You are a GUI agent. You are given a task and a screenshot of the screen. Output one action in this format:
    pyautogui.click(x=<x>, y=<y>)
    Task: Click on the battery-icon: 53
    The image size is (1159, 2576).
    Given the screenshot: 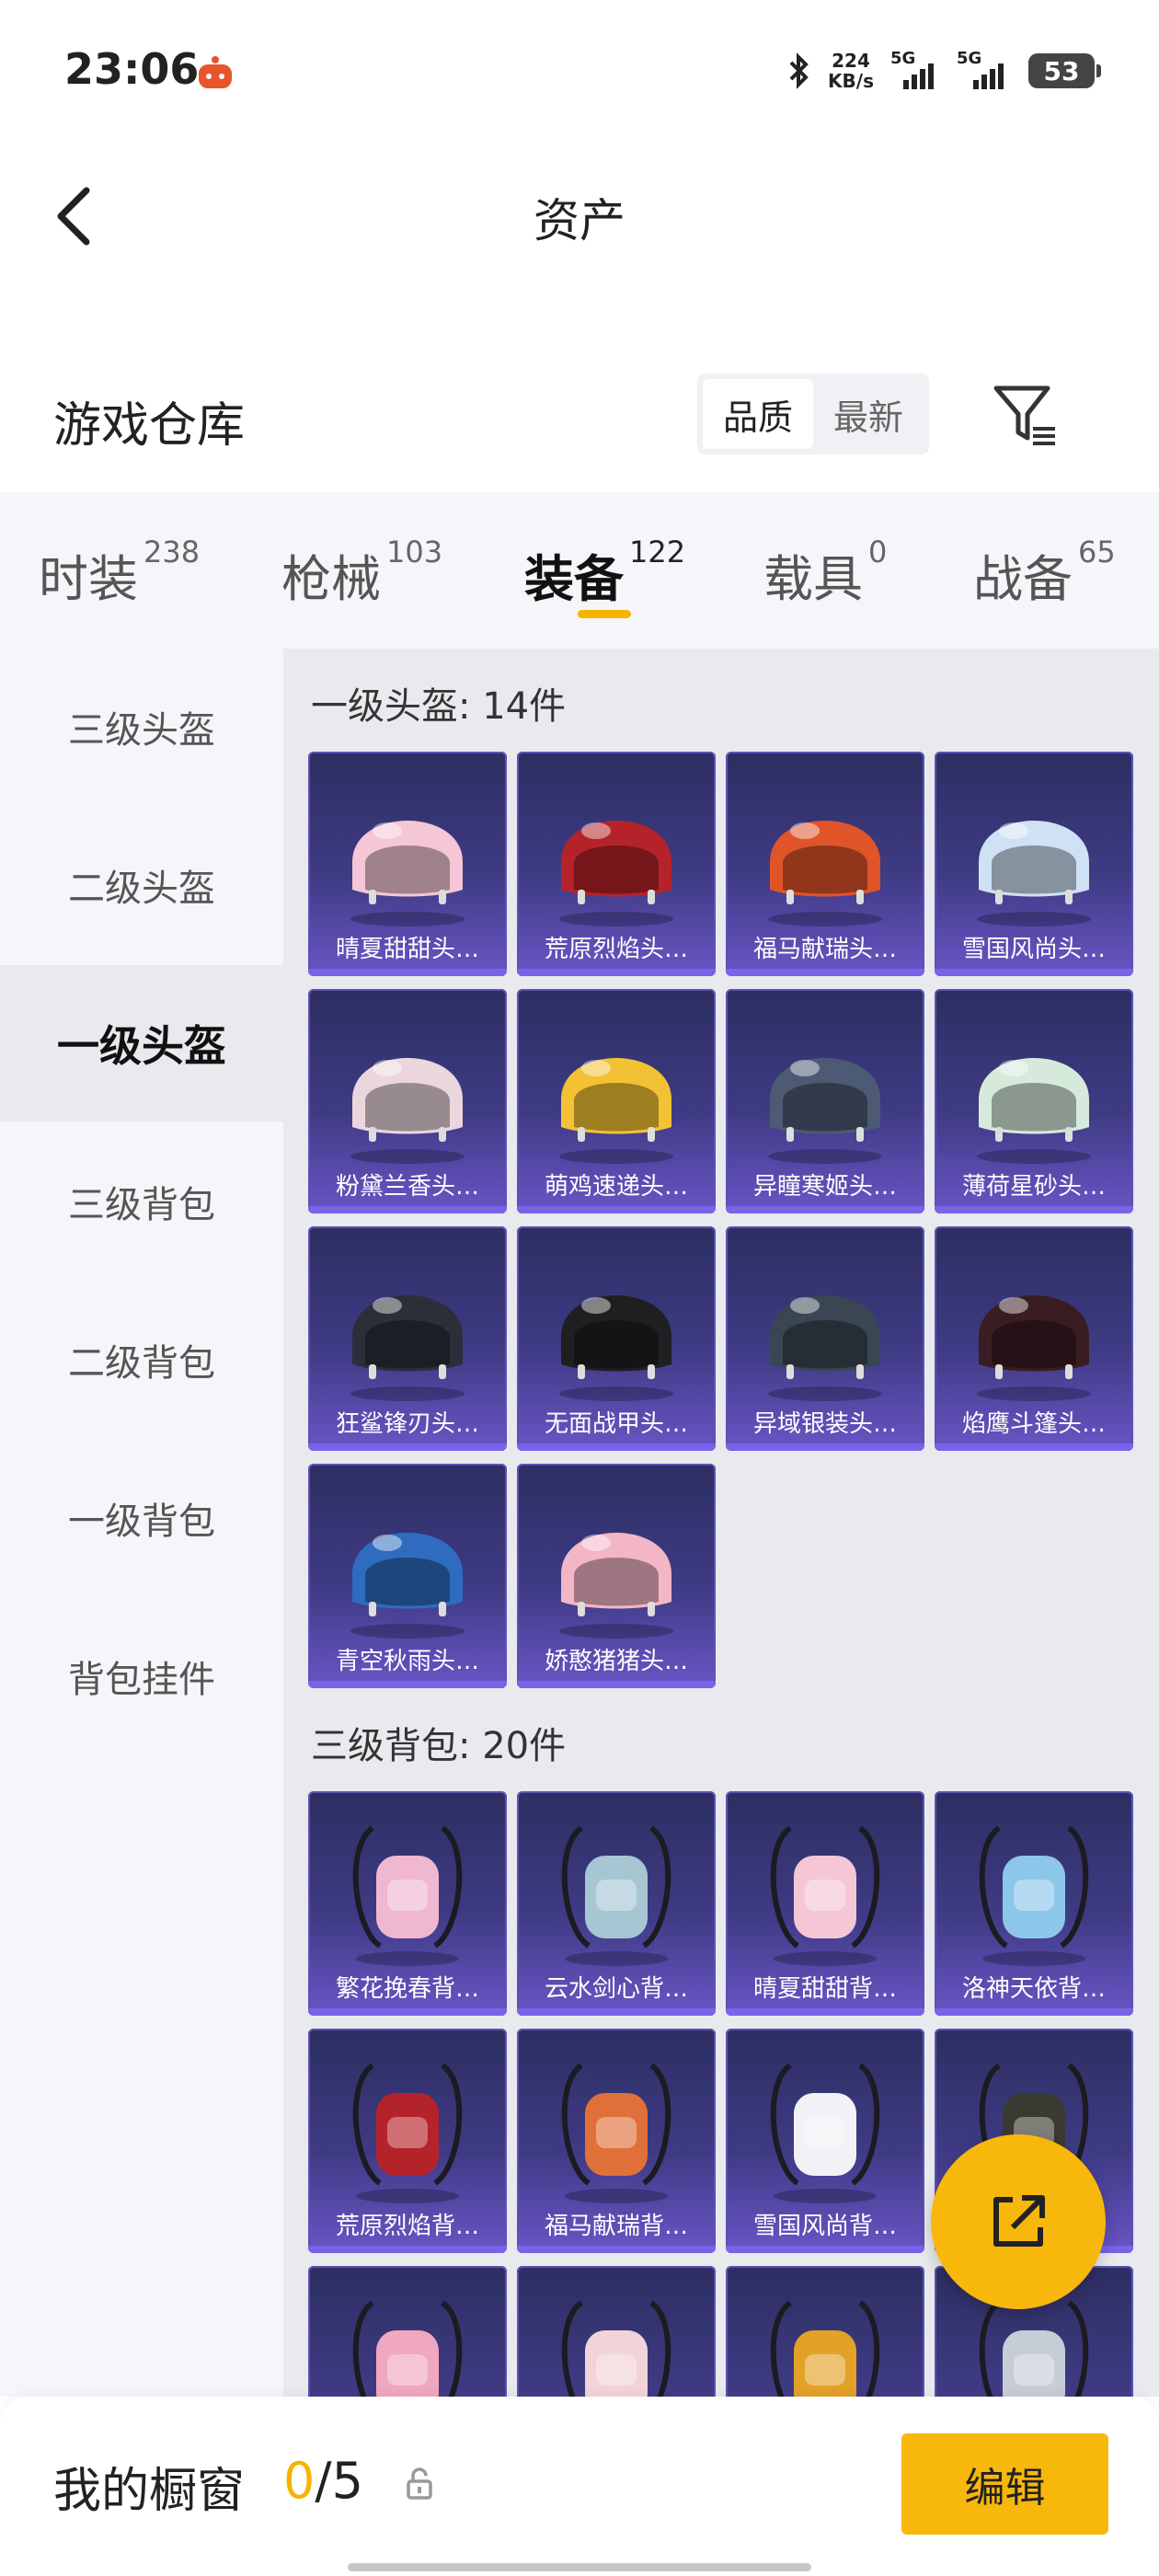 What is the action you would take?
    pyautogui.click(x=1064, y=70)
    